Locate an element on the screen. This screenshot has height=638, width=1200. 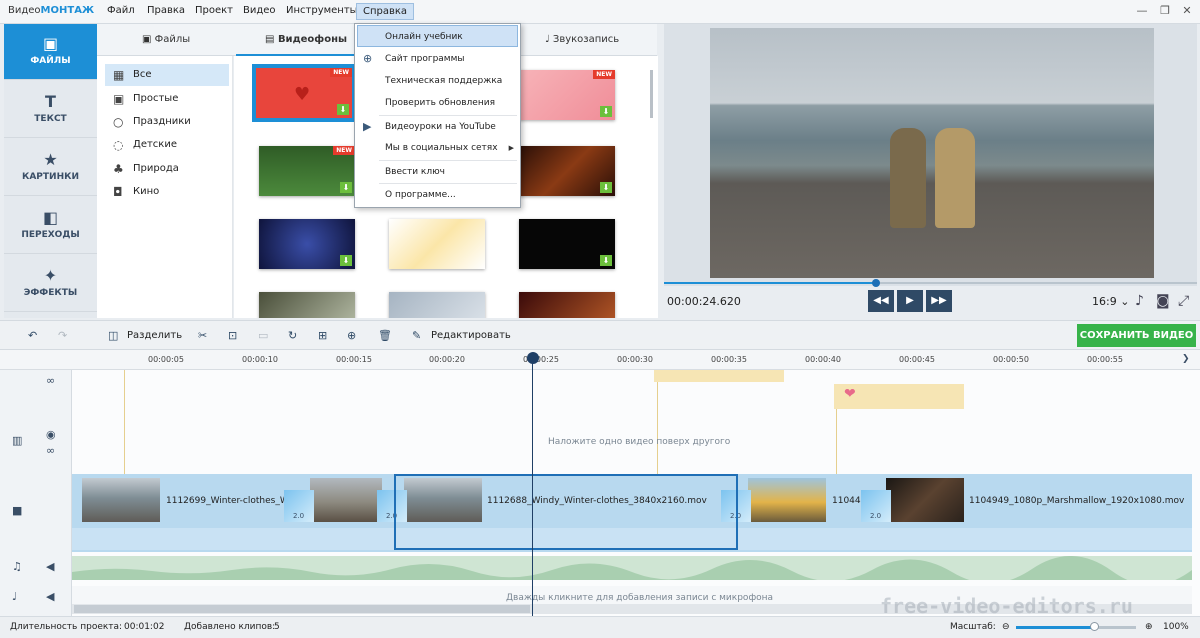
sidebar-tab-files: ▣ ФАЙЛЫ is located at coordinates (50, 52).